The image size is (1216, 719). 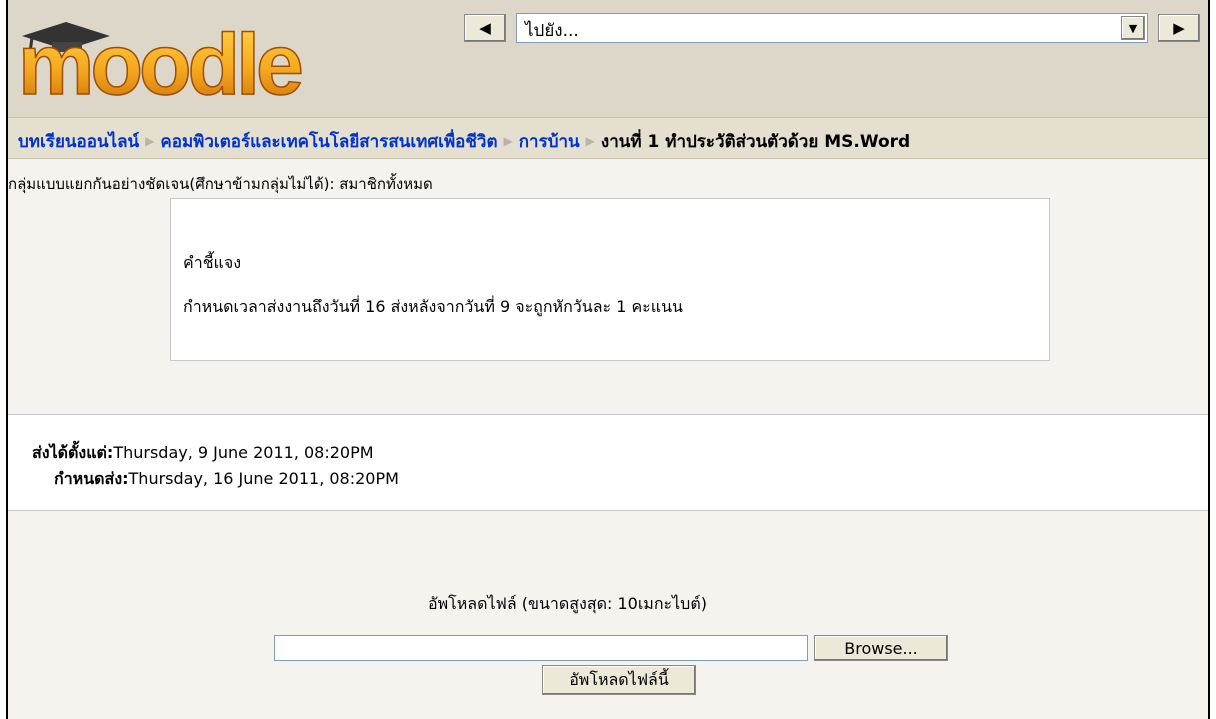 What do you see at coordinates (159, 61) in the screenshot?
I see `svg-text: moodle` at bounding box center [159, 61].